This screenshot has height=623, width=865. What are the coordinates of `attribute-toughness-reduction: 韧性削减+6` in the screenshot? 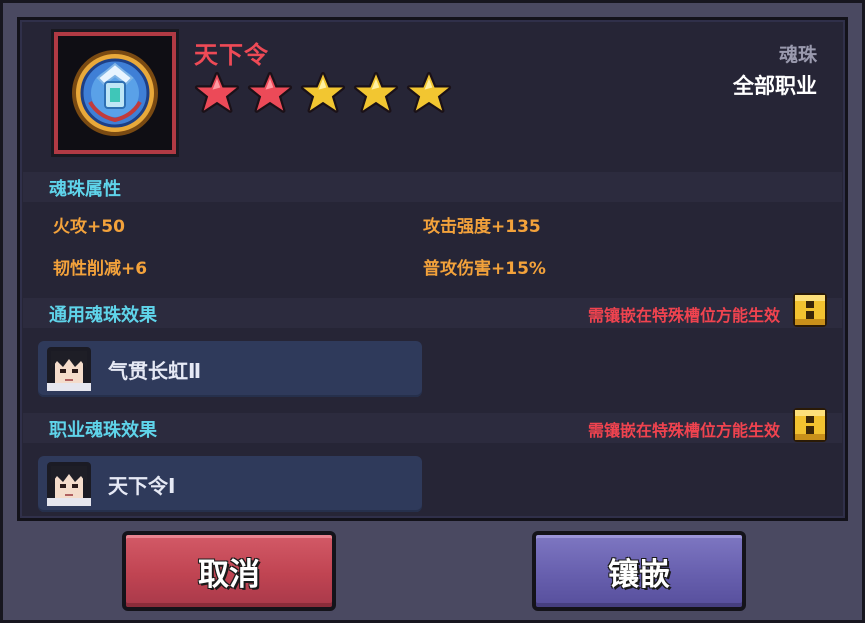 It's located at (100, 269).